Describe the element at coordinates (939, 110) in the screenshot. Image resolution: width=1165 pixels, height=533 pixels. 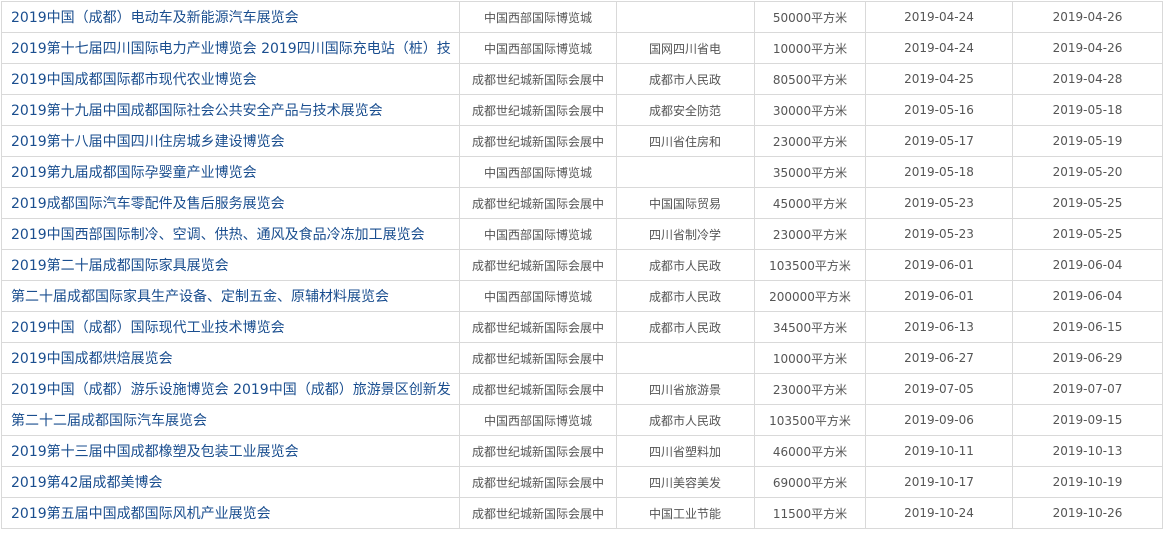
I see `start-date-cell: 2019-05-16` at that location.